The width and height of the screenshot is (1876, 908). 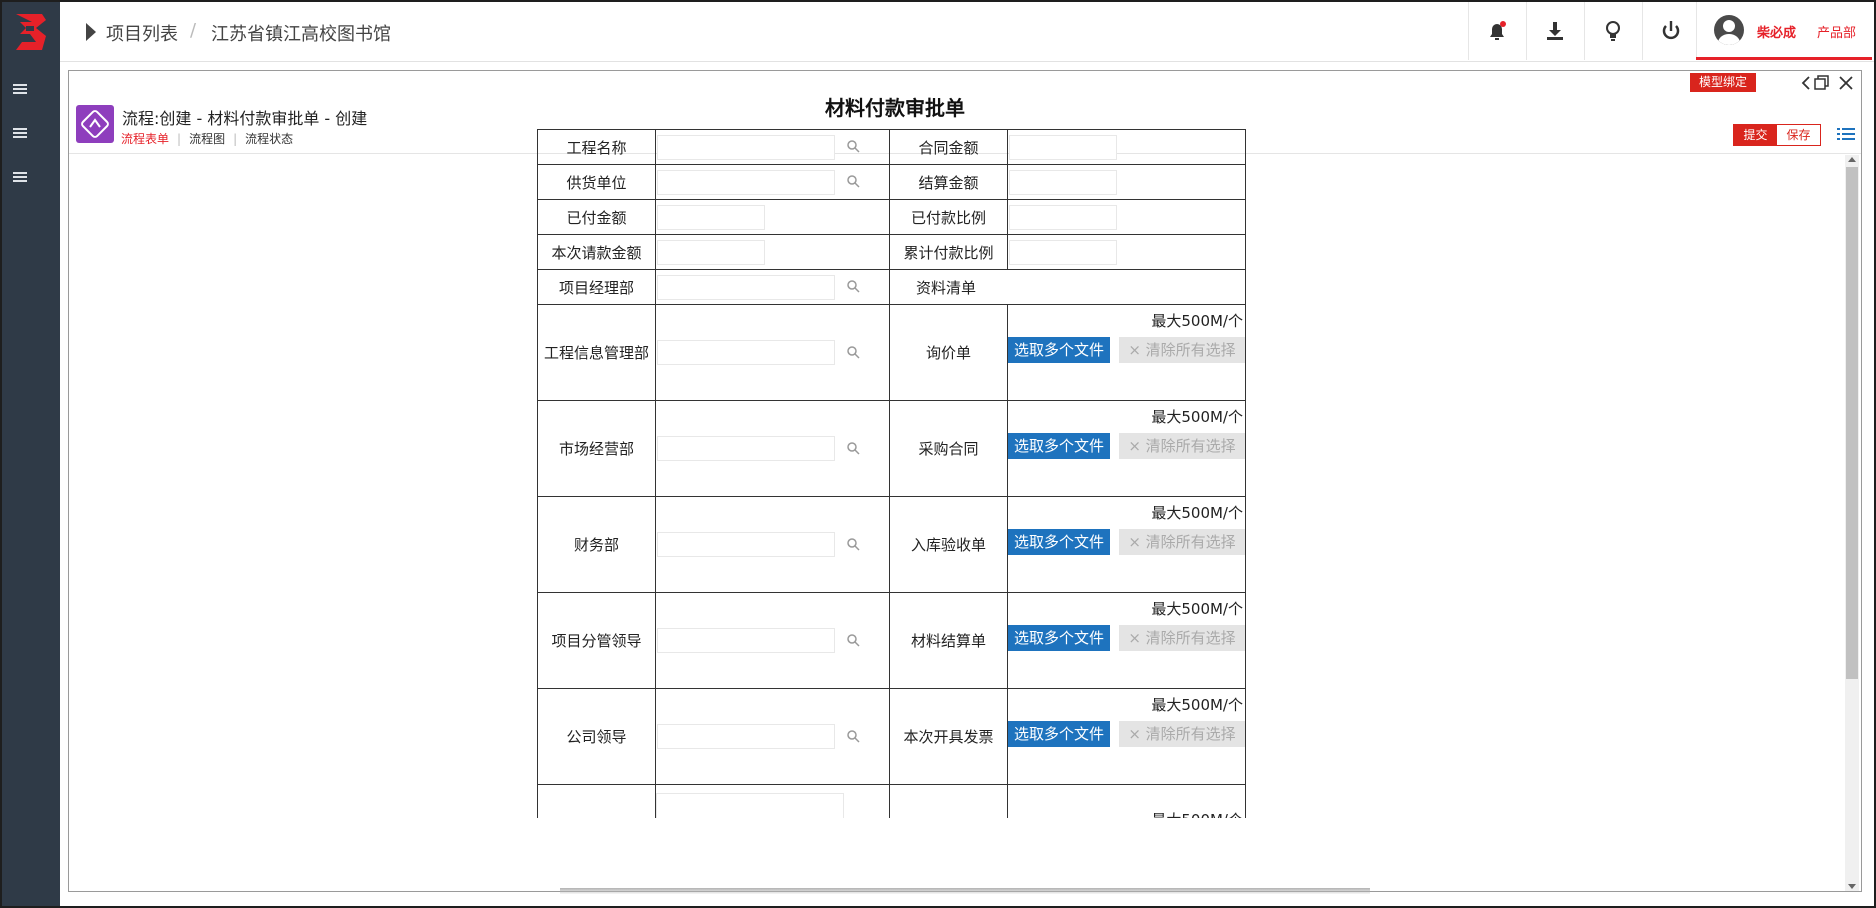 What do you see at coordinates (1798, 135) in the screenshot?
I see `save-button: 保存` at bounding box center [1798, 135].